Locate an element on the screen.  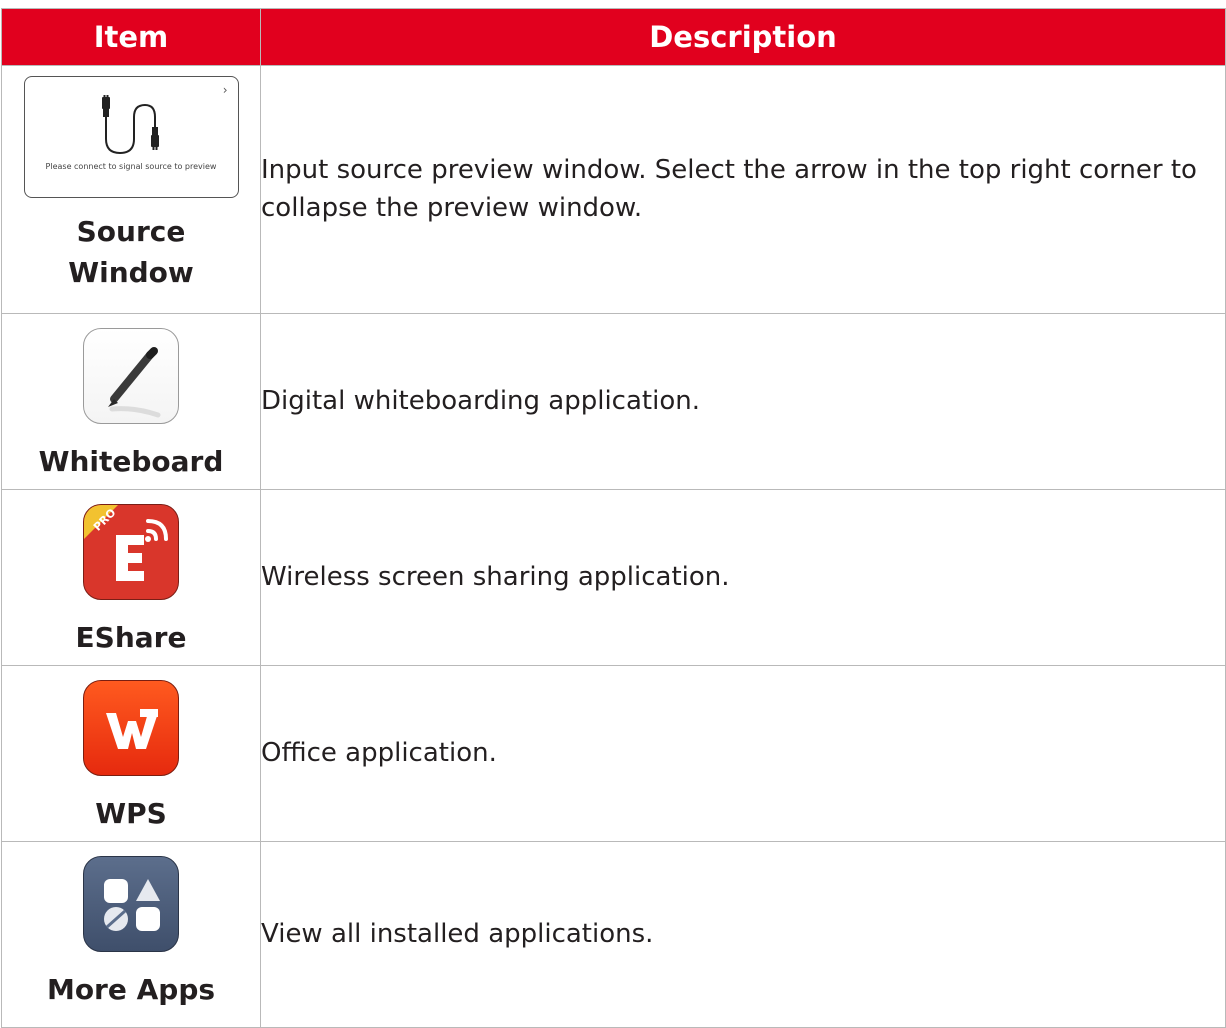
chevron-right-icon: › is located at coordinates (225, 90).